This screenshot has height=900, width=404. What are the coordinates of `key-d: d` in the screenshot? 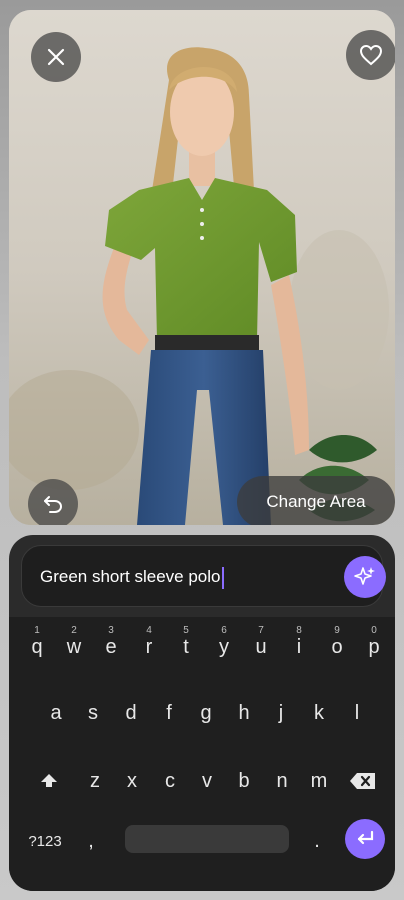 It's located at (131, 713).